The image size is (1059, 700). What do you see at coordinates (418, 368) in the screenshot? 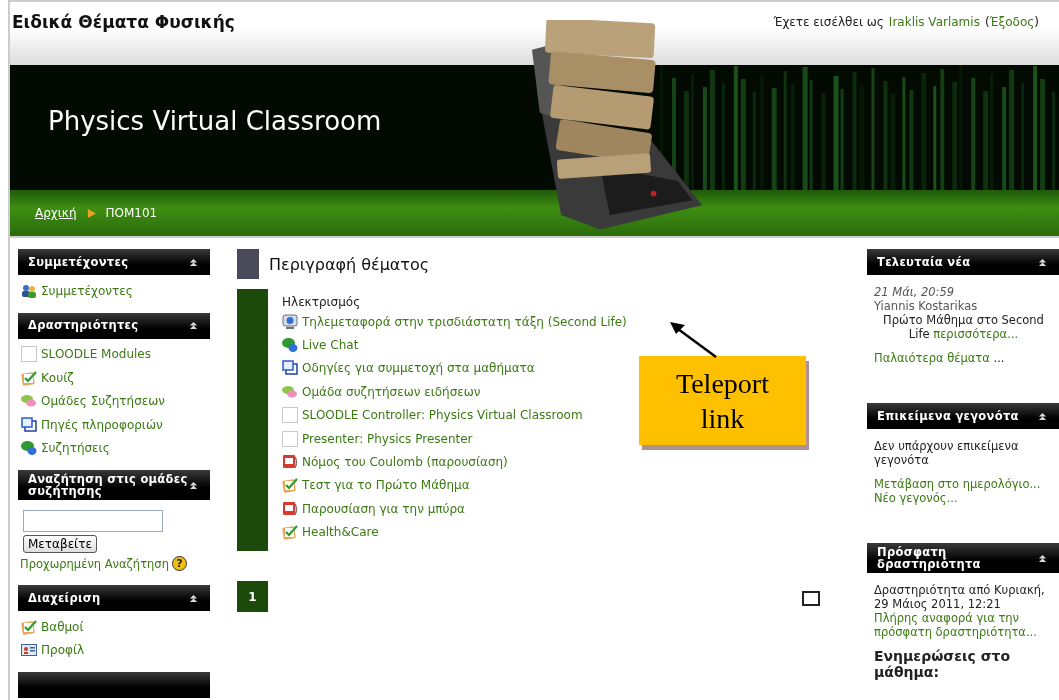
I see `activity-link: Οδηγίες για συμμετοχή στα μαθήματα` at bounding box center [418, 368].